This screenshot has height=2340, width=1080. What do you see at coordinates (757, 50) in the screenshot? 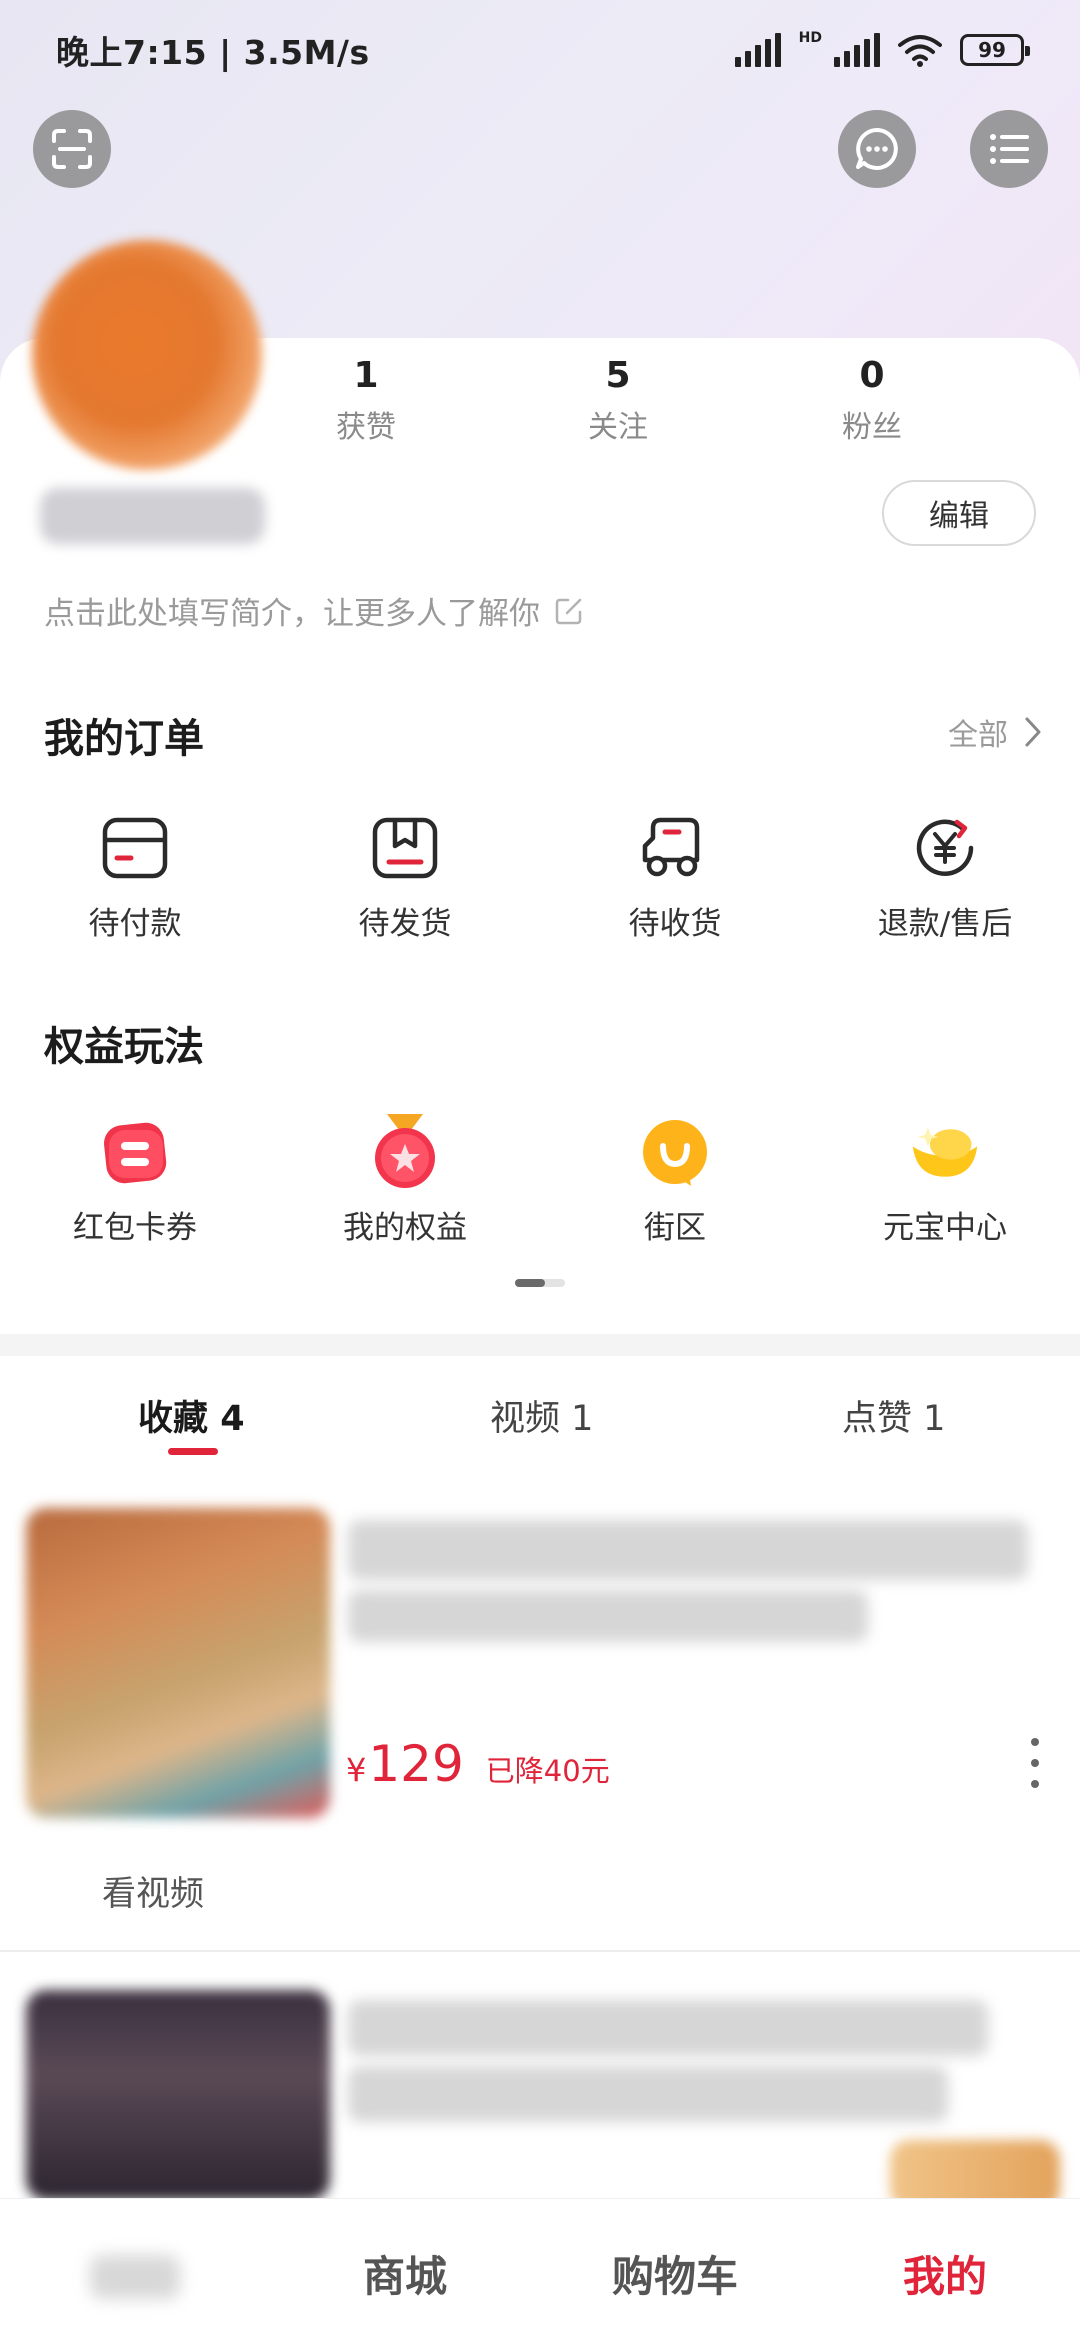
I see `cell-signal-icon` at bounding box center [757, 50].